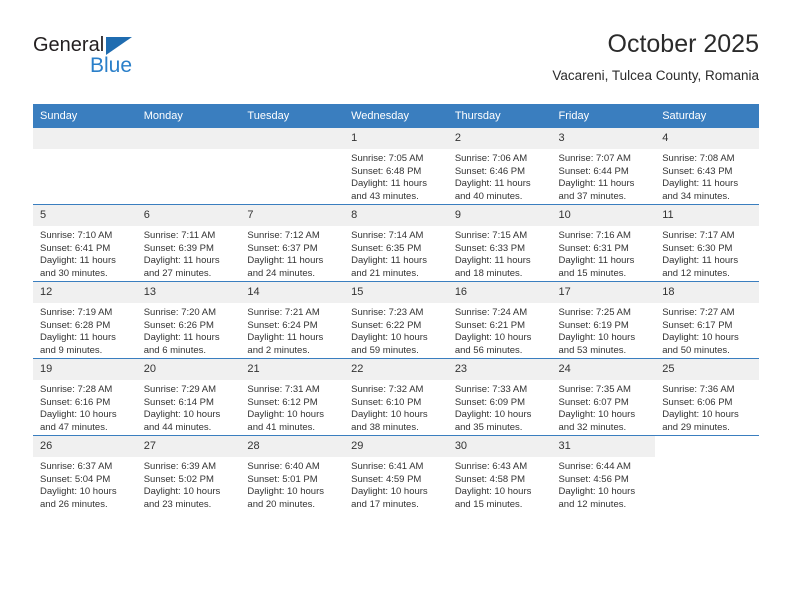 This screenshot has width=792, height=612. What do you see at coordinates (488, 350) in the screenshot?
I see `daylight-text-line2: and 56 minutes.` at bounding box center [488, 350].